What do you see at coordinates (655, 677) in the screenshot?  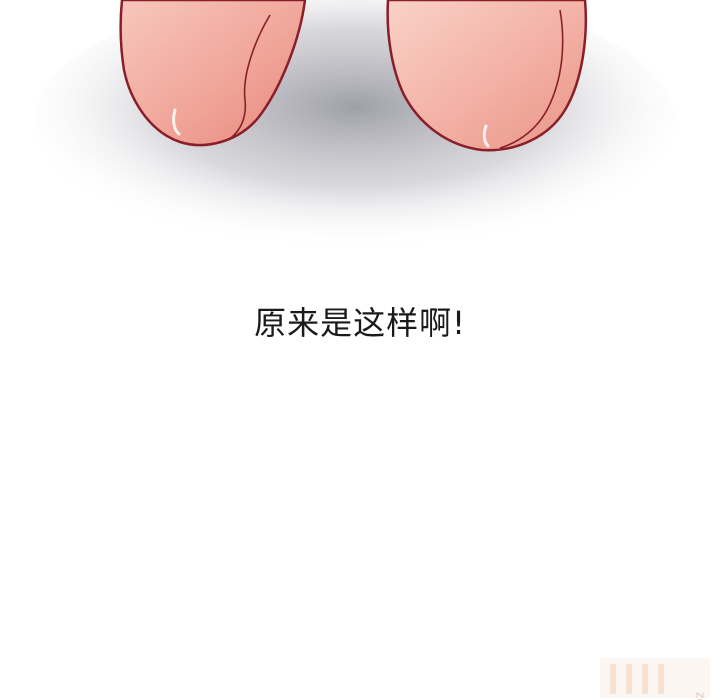 I see `watermark: m.bz` at bounding box center [655, 677].